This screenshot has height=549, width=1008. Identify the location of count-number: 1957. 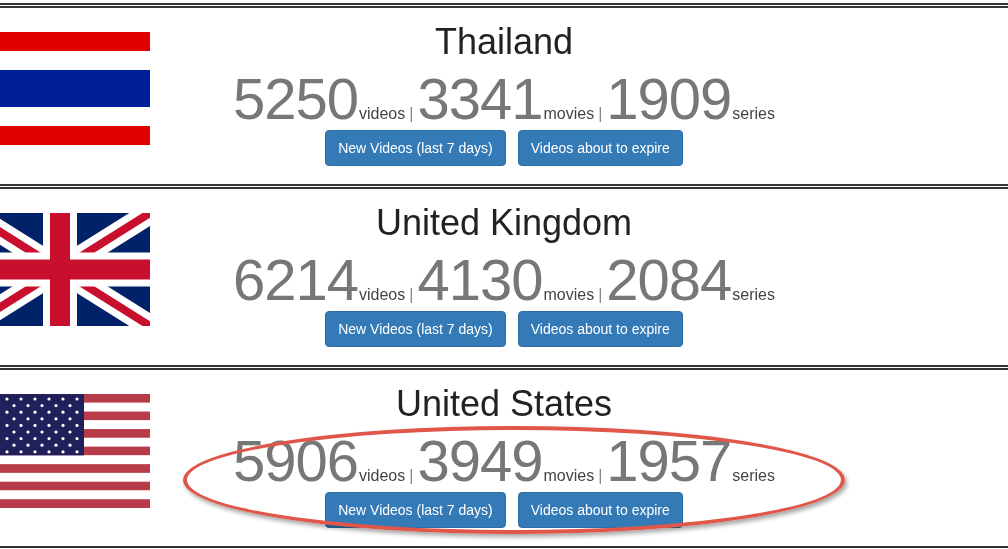
(669, 461).